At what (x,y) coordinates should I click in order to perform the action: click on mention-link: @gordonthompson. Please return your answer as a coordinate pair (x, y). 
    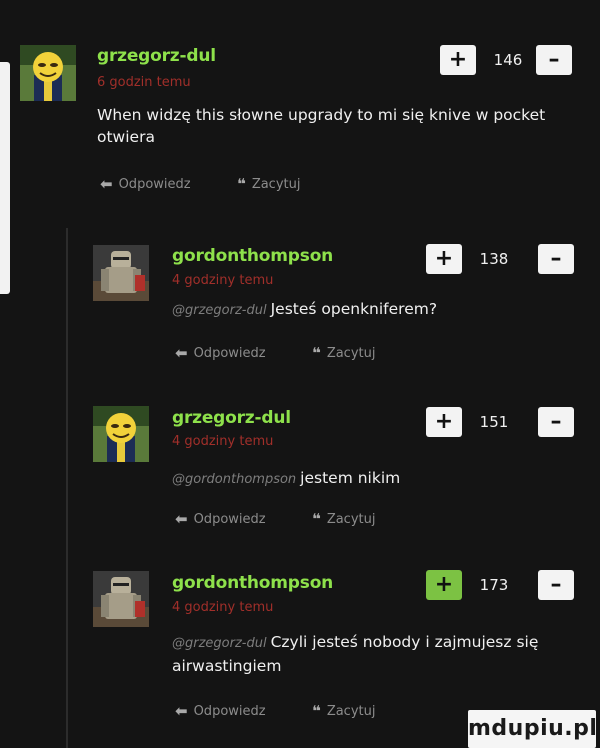
    Looking at the image, I should click on (234, 479).